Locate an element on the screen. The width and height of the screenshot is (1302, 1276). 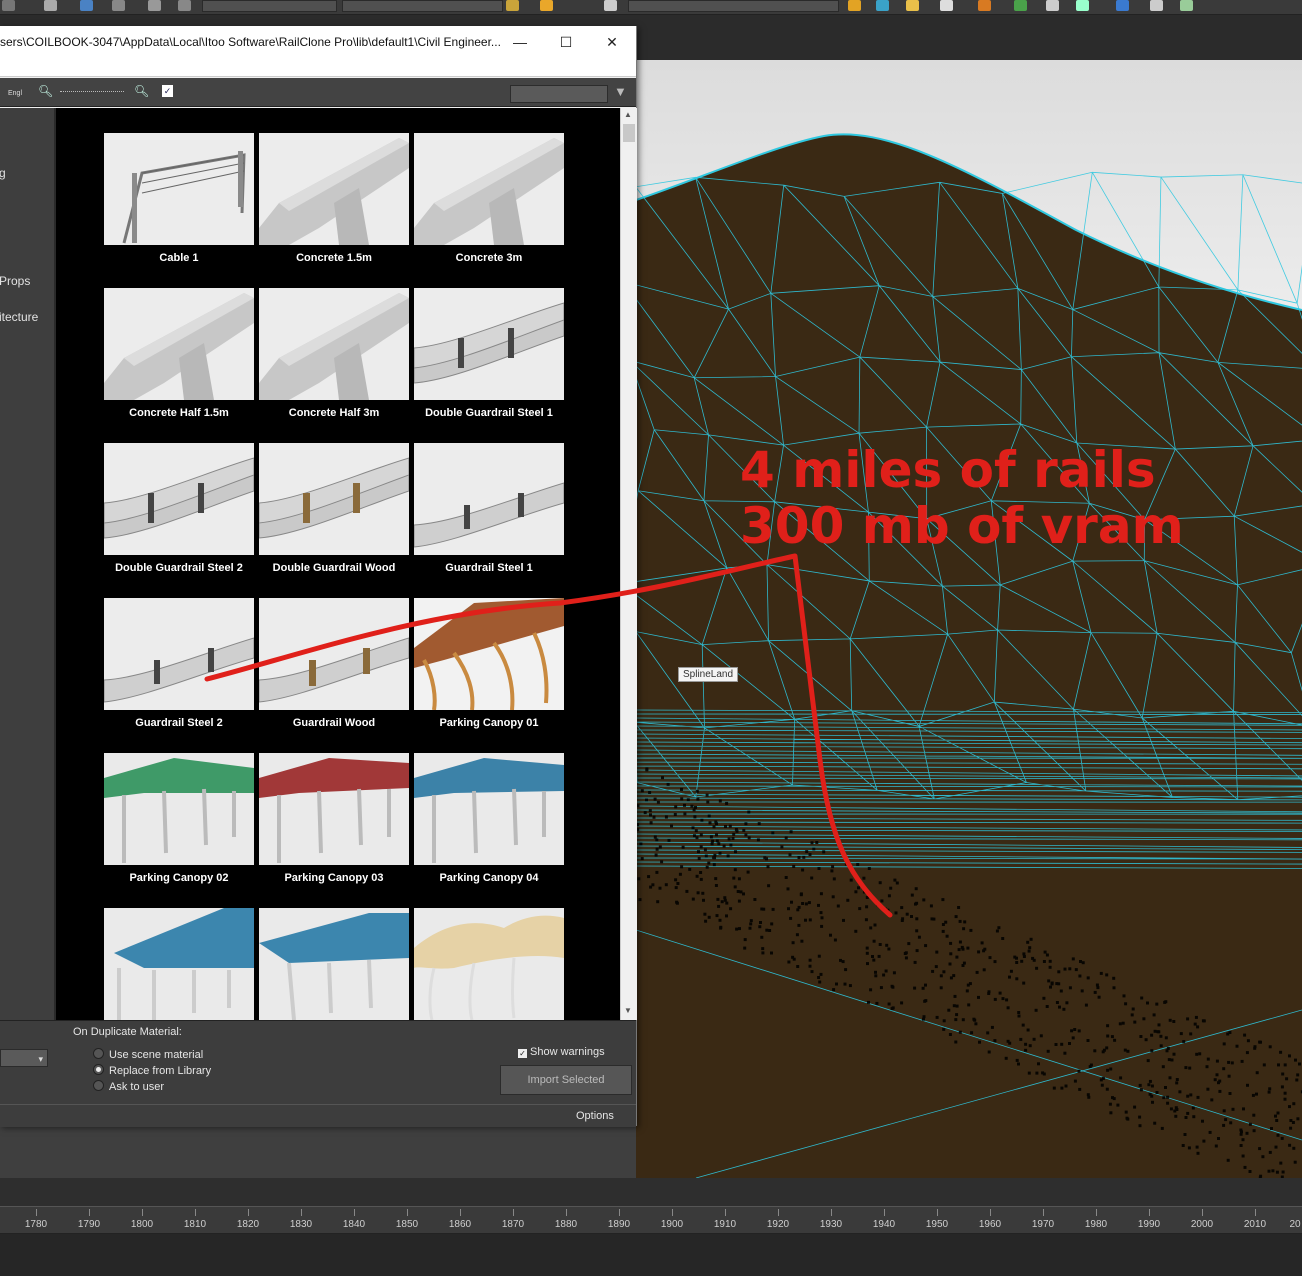
library-item: Parking Canopy 01 is located at coordinates (489, 663).